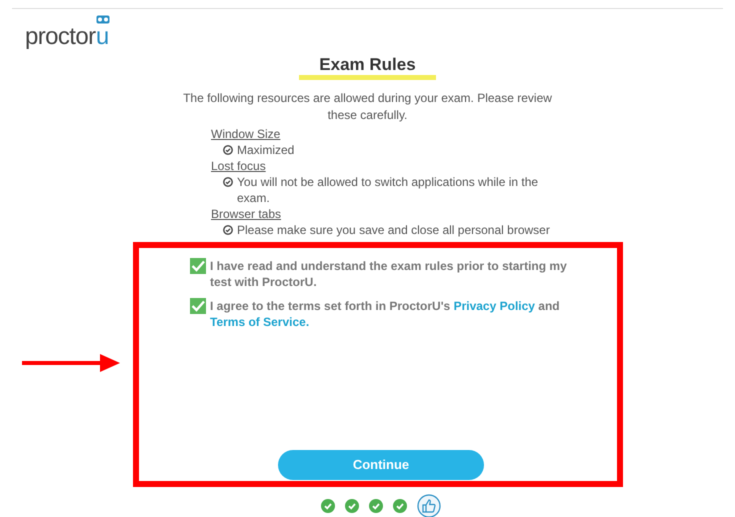 The width and height of the screenshot is (735, 517). Describe the element at coordinates (494, 306) in the screenshot. I see `agreement-link: Privacy Policy` at that location.